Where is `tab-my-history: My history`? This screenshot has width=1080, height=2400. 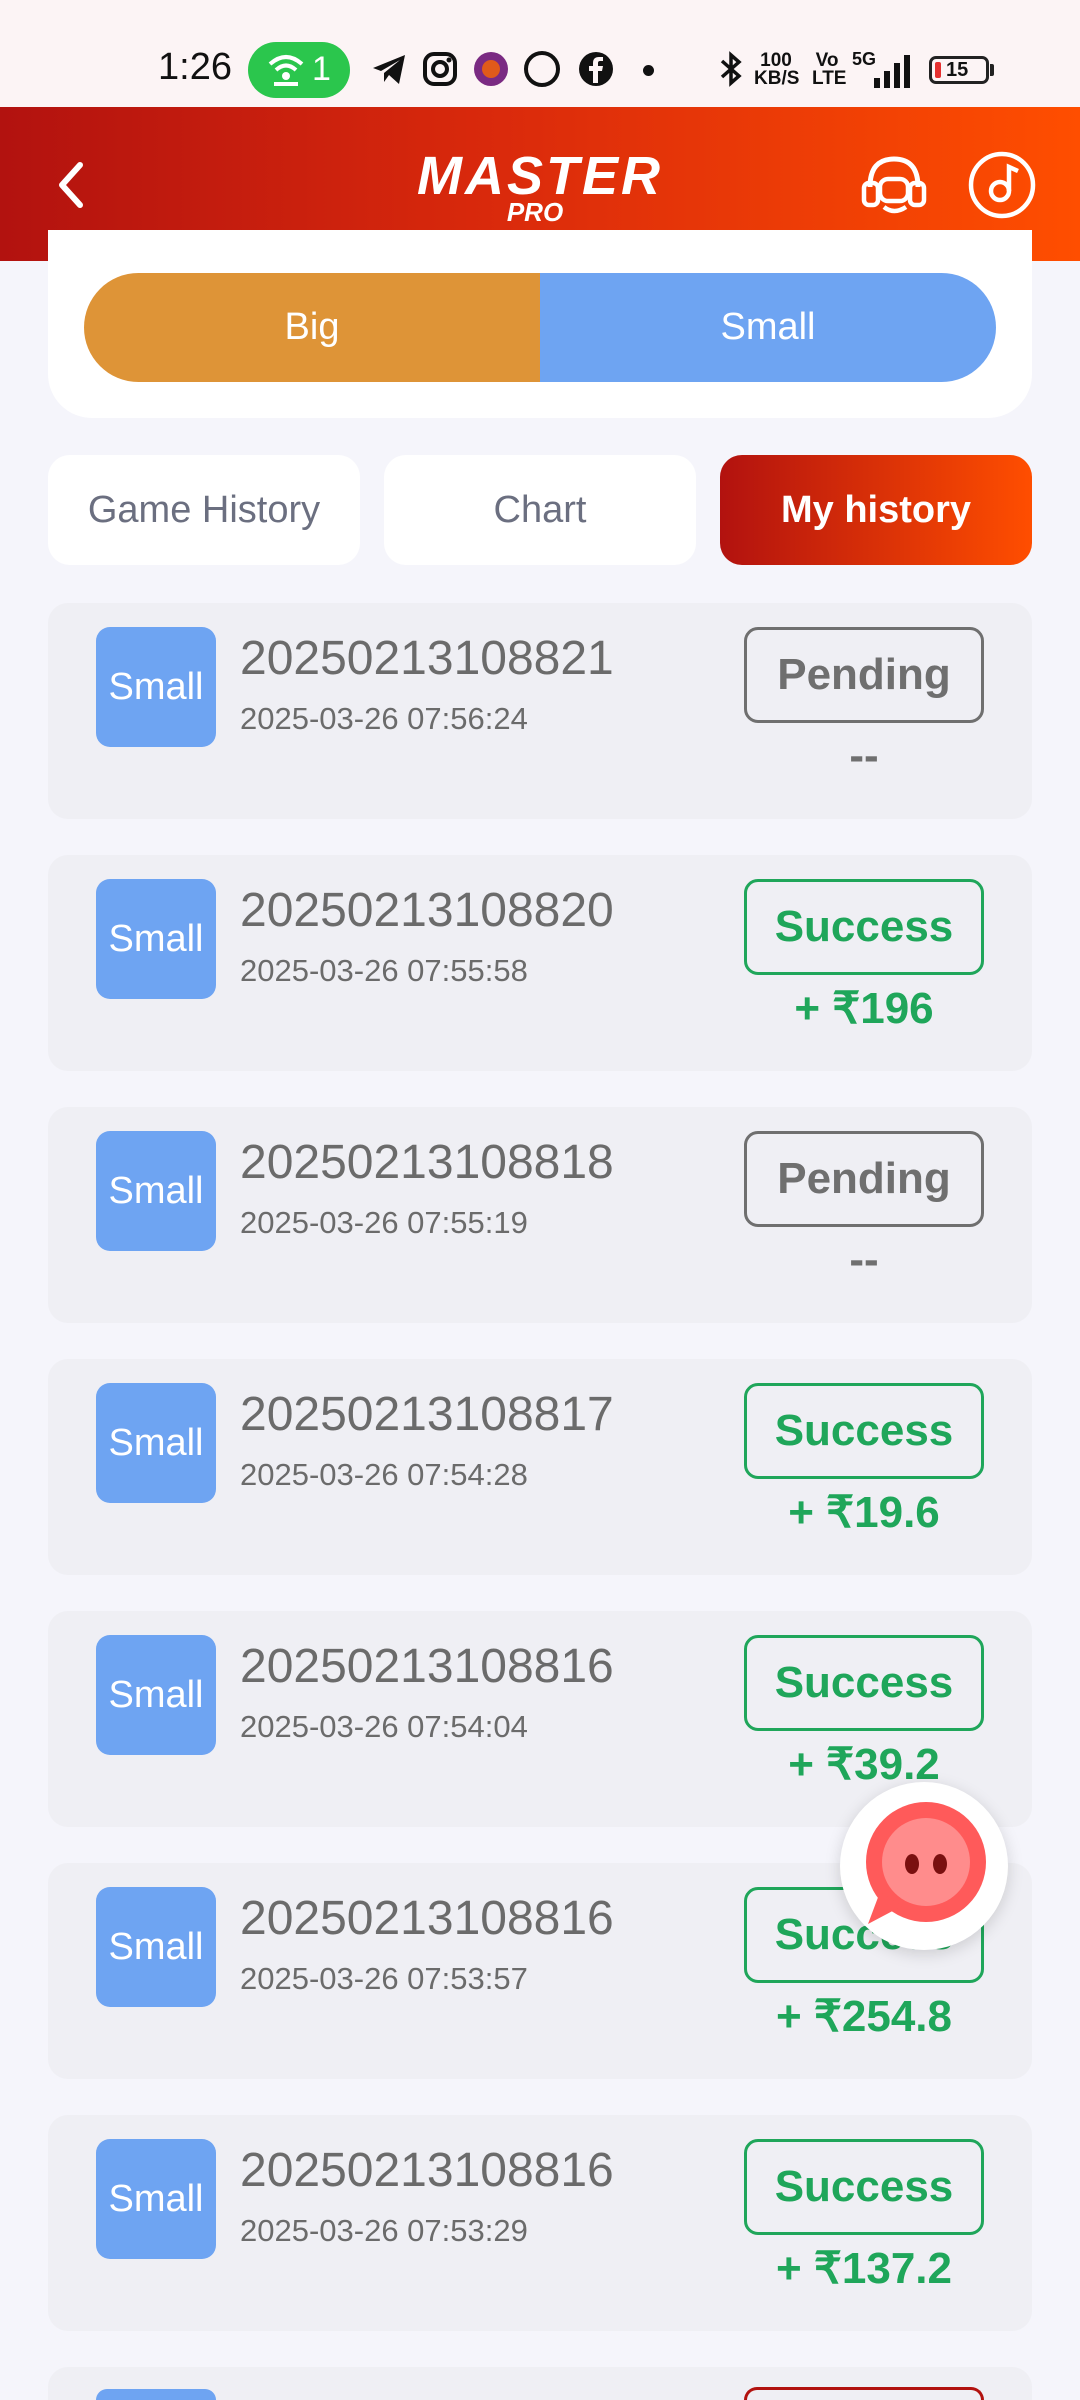 tab-my-history: My history is located at coordinates (876, 510).